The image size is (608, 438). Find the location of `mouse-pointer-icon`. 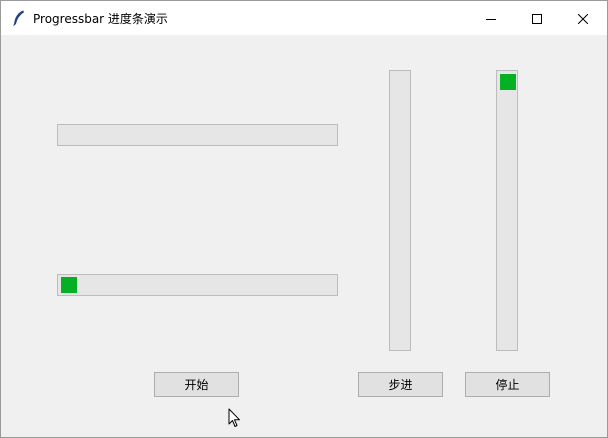

mouse-pointer-icon is located at coordinates (235, 418).